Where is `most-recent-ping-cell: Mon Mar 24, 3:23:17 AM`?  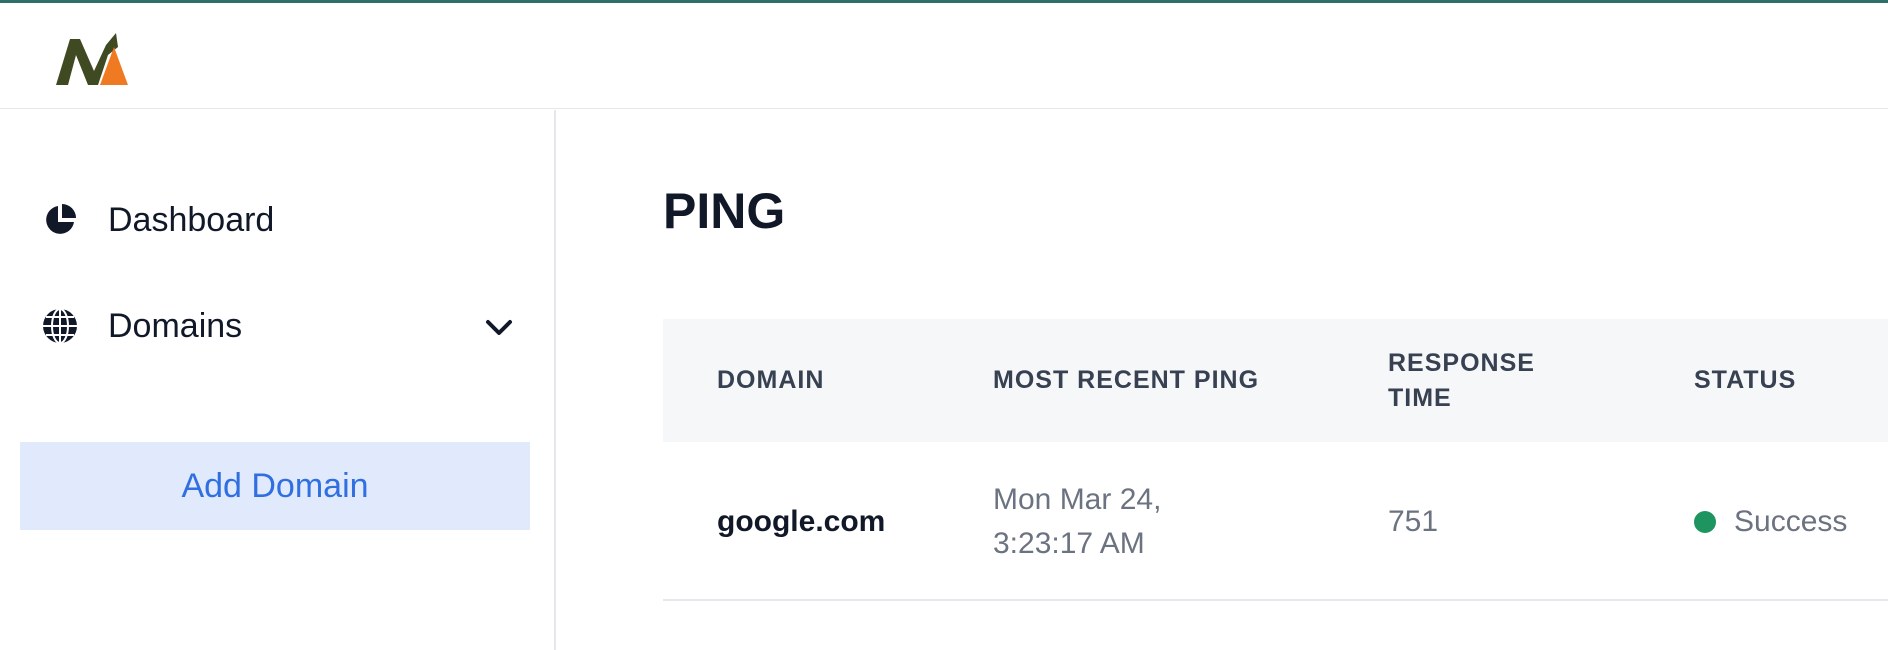 most-recent-ping-cell: Mon Mar 24, 3:23:17 AM is located at coordinates (1077, 521).